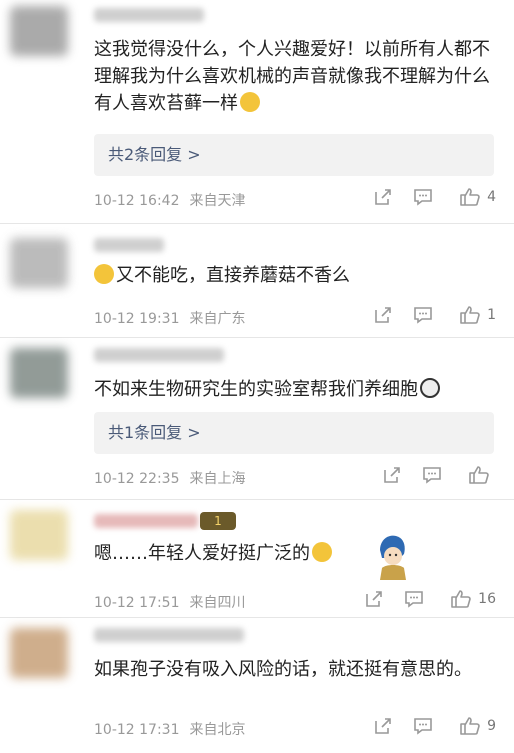 The image size is (514, 753). Describe the element at coordinates (137, 730) in the screenshot. I see `comment-date: 10-12 17:31` at that location.